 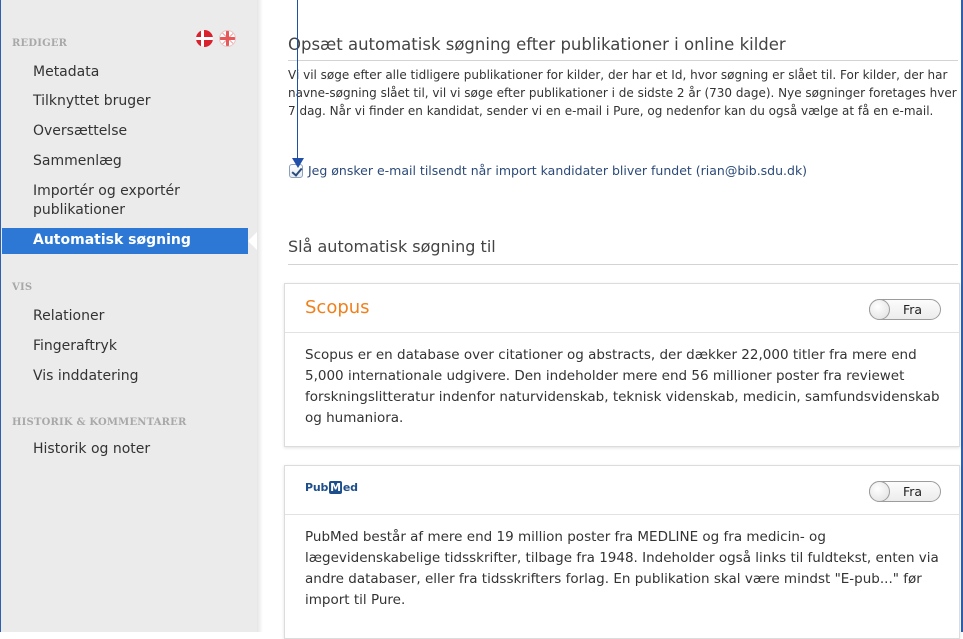 What do you see at coordinates (392, 246) in the screenshot?
I see `section-subtitle: Slå automatisk søgning til` at bounding box center [392, 246].